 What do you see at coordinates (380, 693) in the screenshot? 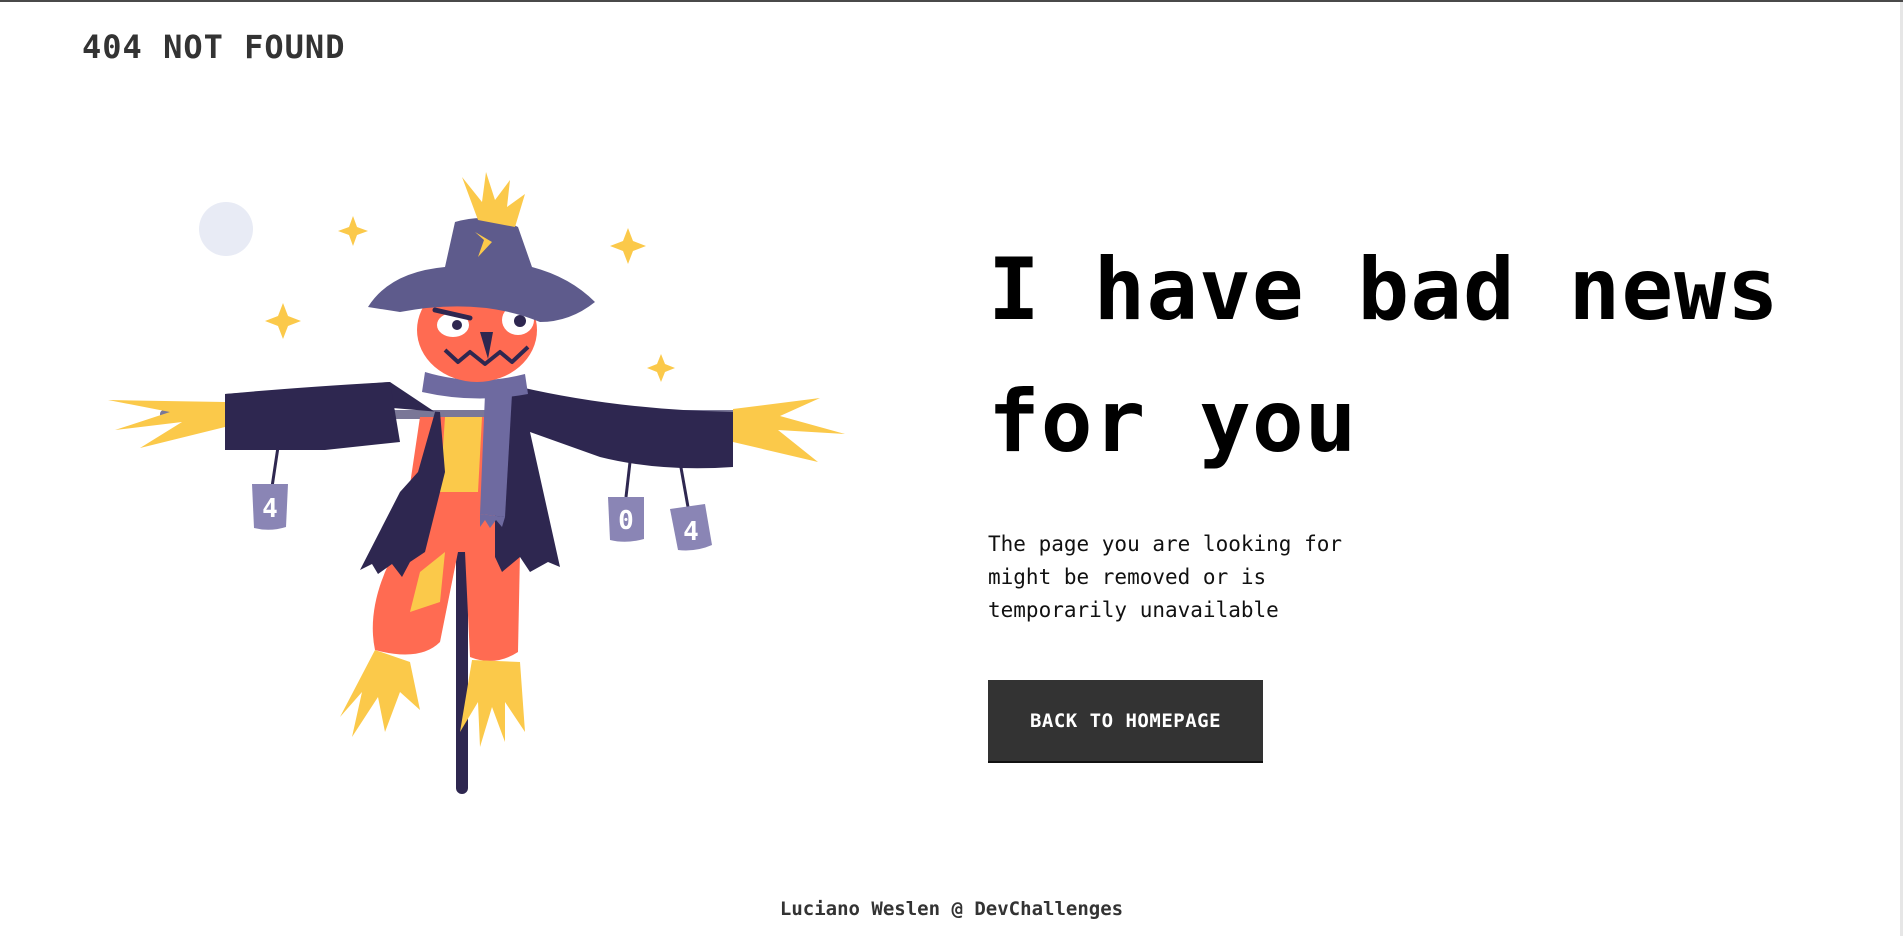
I see `foot-straw-left` at bounding box center [380, 693].